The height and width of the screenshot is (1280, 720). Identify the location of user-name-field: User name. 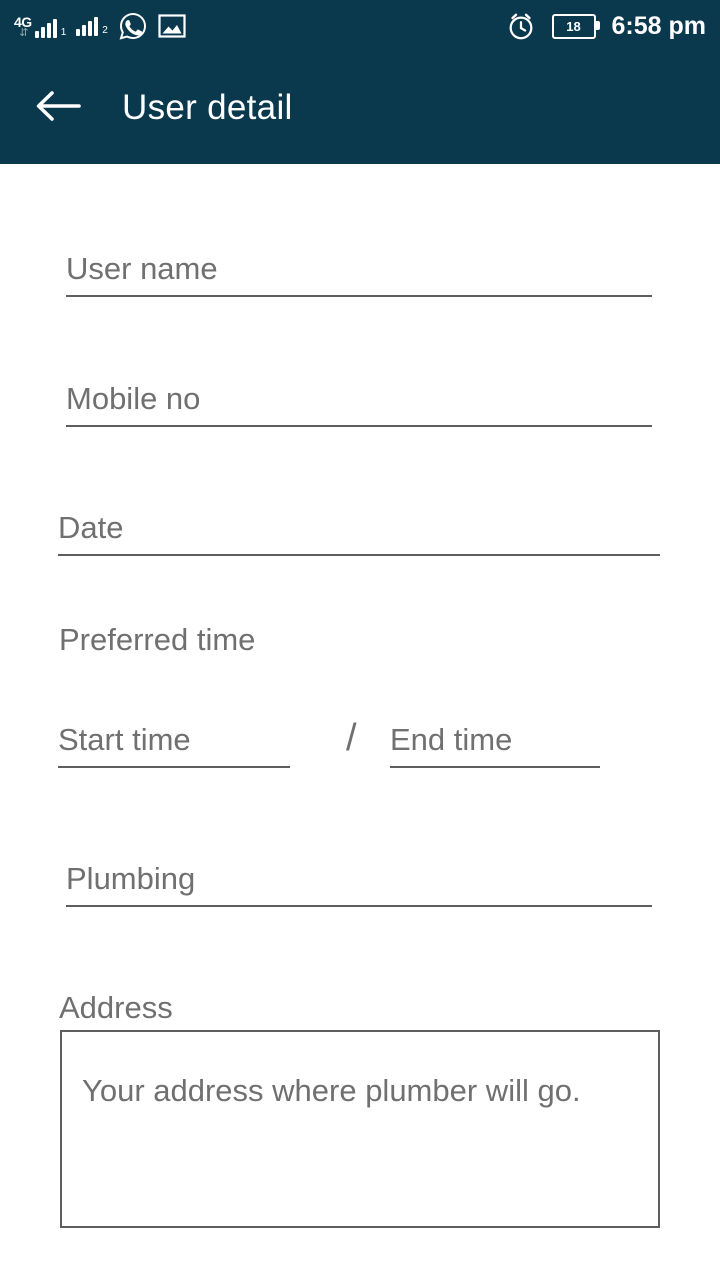
(359, 269).